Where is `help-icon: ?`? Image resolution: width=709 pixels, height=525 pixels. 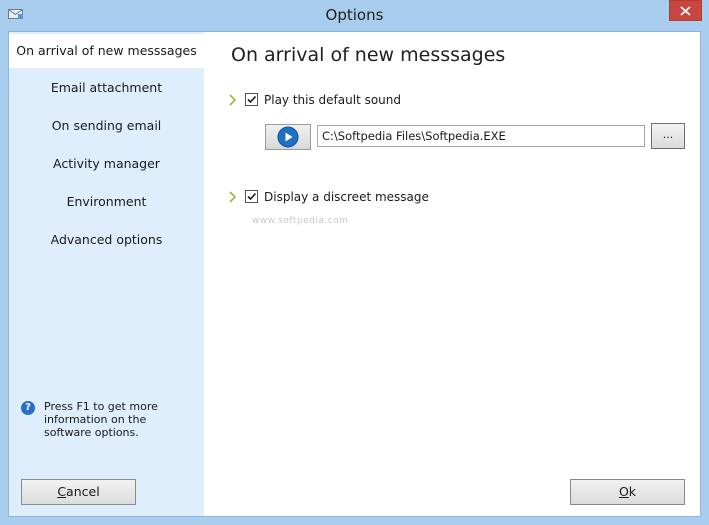 help-icon: ? is located at coordinates (28, 408).